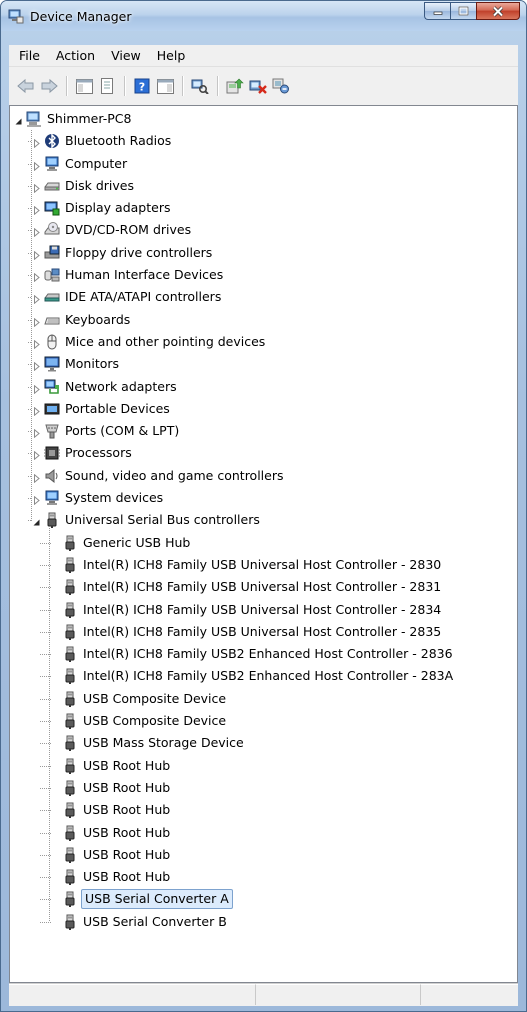 The width and height of the screenshot is (527, 1012). What do you see at coordinates (162, 520) in the screenshot?
I see `category-label: Universal Serial Bus controllers` at bounding box center [162, 520].